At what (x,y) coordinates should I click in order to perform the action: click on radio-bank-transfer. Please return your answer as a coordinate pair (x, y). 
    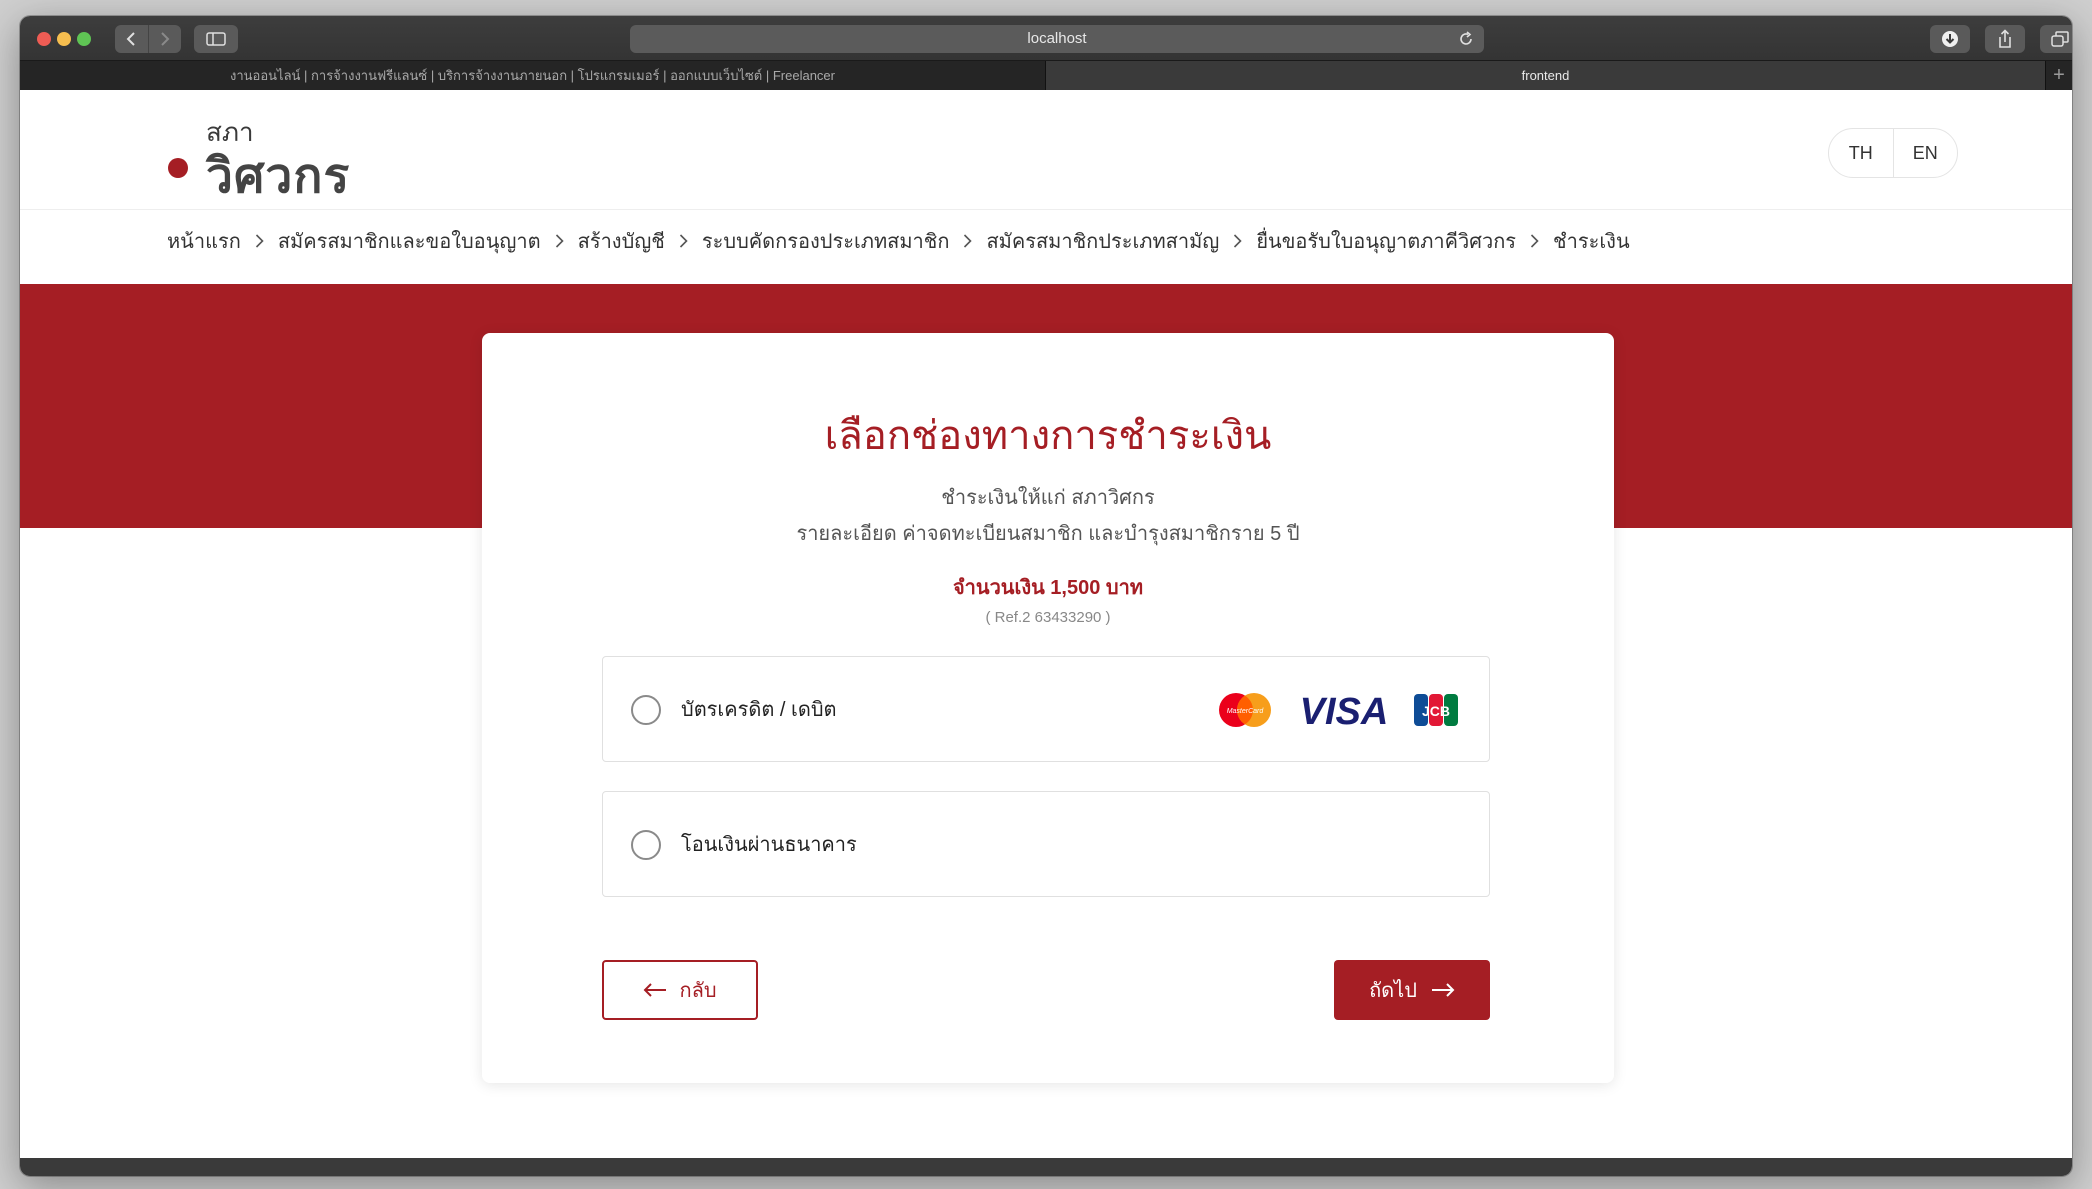
    Looking at the image, I should click on (646, 845).